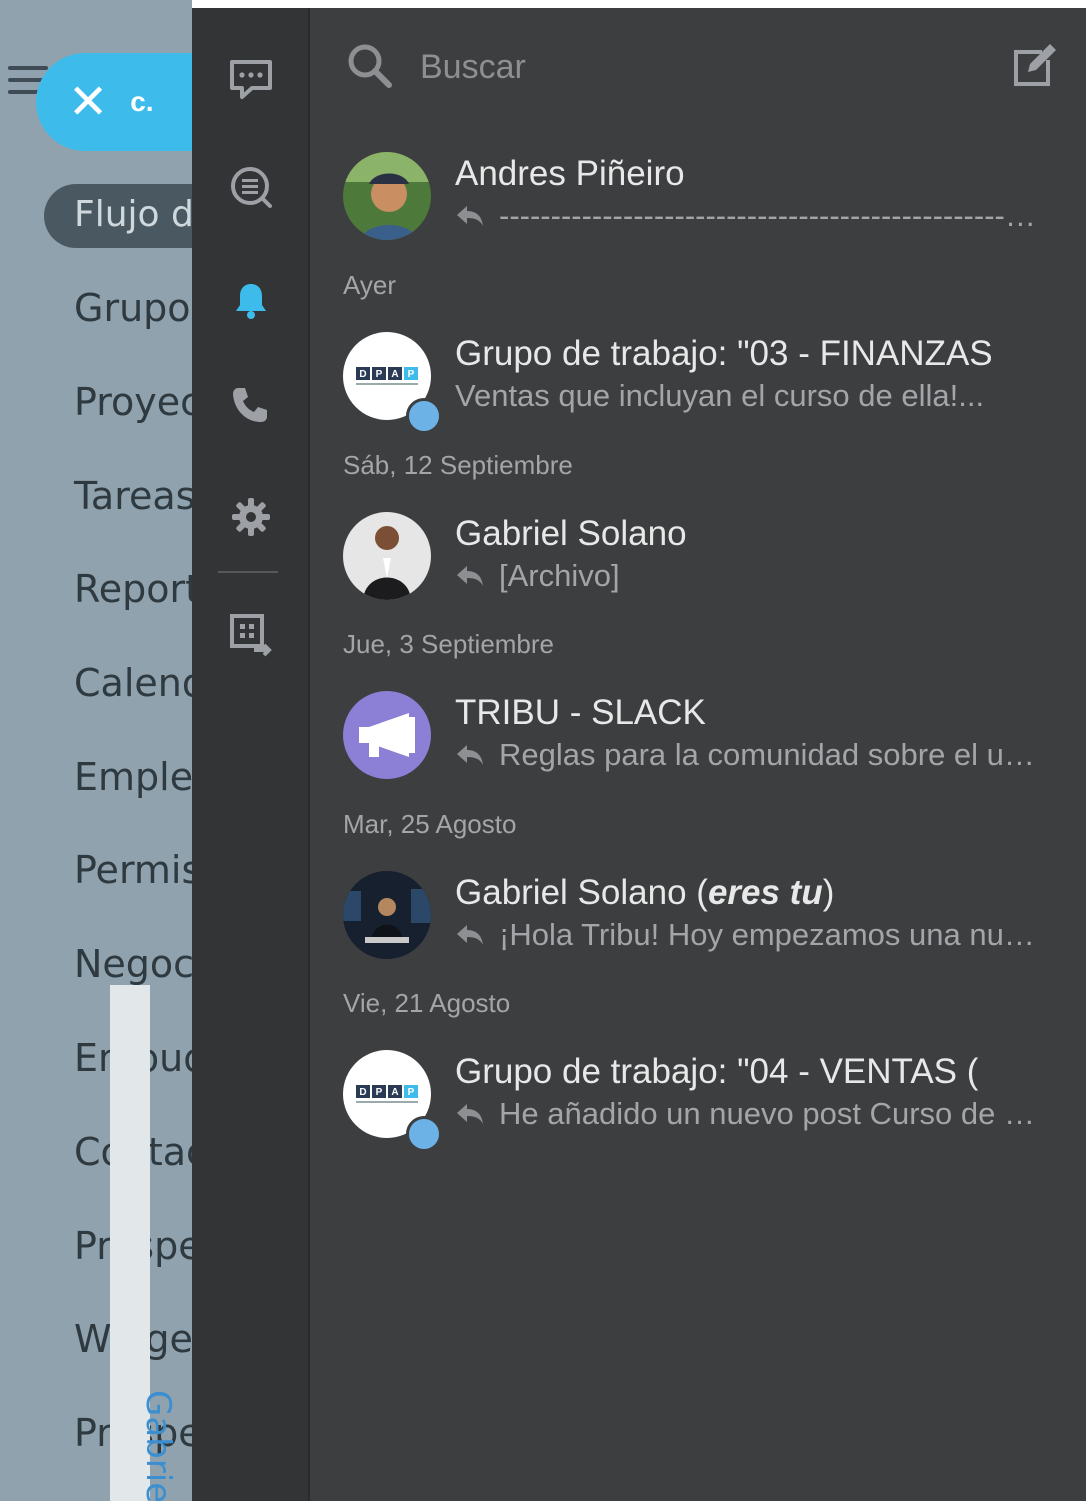  What do you see at coordinates (248, 572) in the screenshot?
I see `rail-divider` at bounding box center [248, 572].